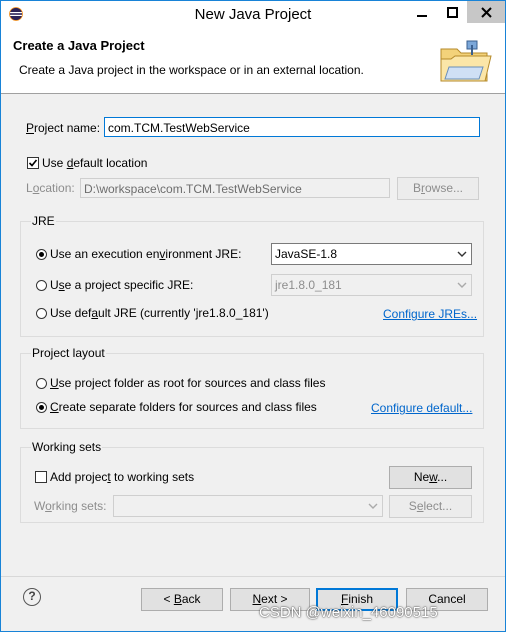 This screenshot has height=632, width=506. I want to click on jre-project-specific-label: Use a project specific JRE:, so click(122, 285).